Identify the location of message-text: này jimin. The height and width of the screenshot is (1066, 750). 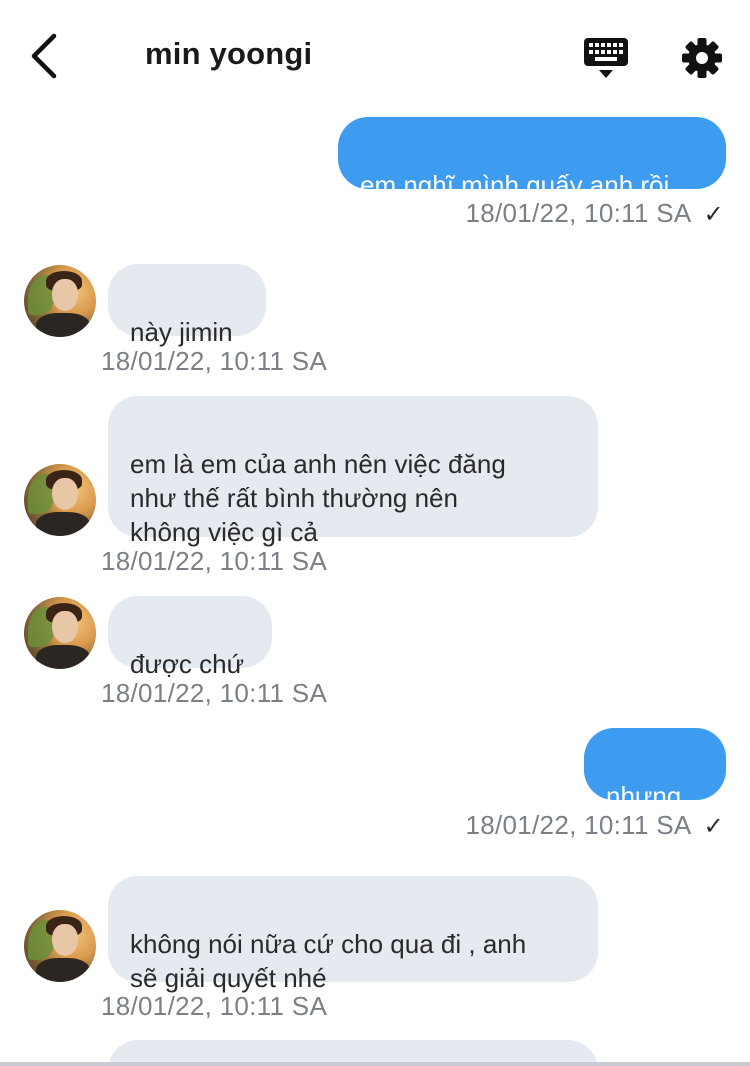
(181, 332).